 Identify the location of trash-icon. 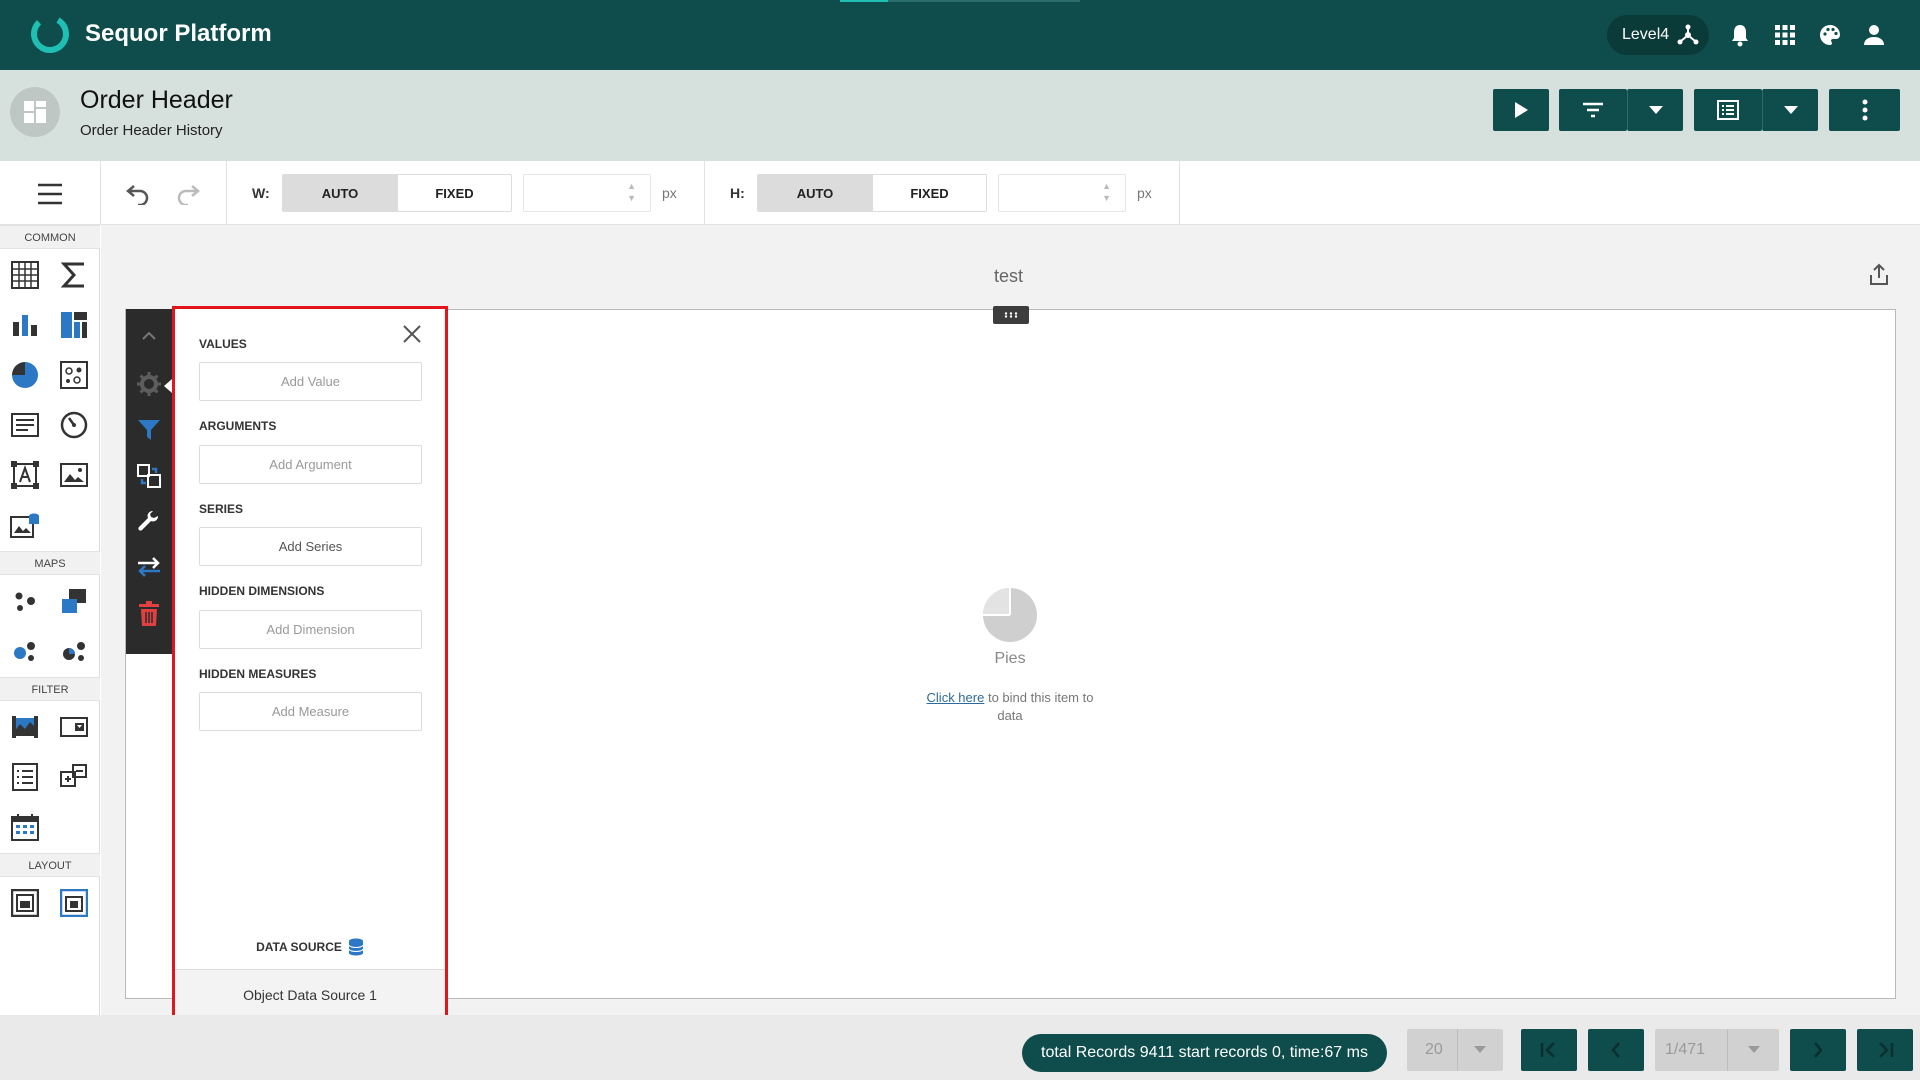
(149, 614).